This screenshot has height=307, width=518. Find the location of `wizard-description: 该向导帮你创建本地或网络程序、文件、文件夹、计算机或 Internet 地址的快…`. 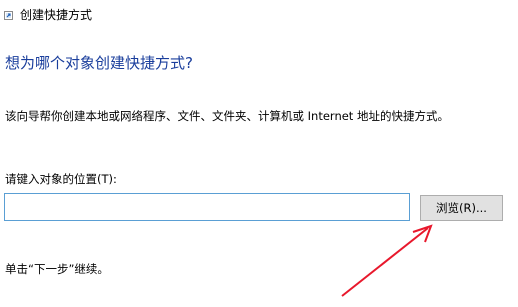

wizard-description: 该向导帮你创建本地或网络程序、文件、文件夹、计算机或 Internet 地址的快… is located at coordinates (227, 116).